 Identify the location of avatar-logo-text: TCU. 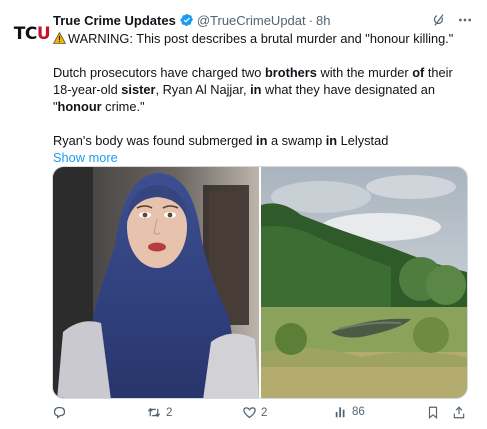
(32, 34).